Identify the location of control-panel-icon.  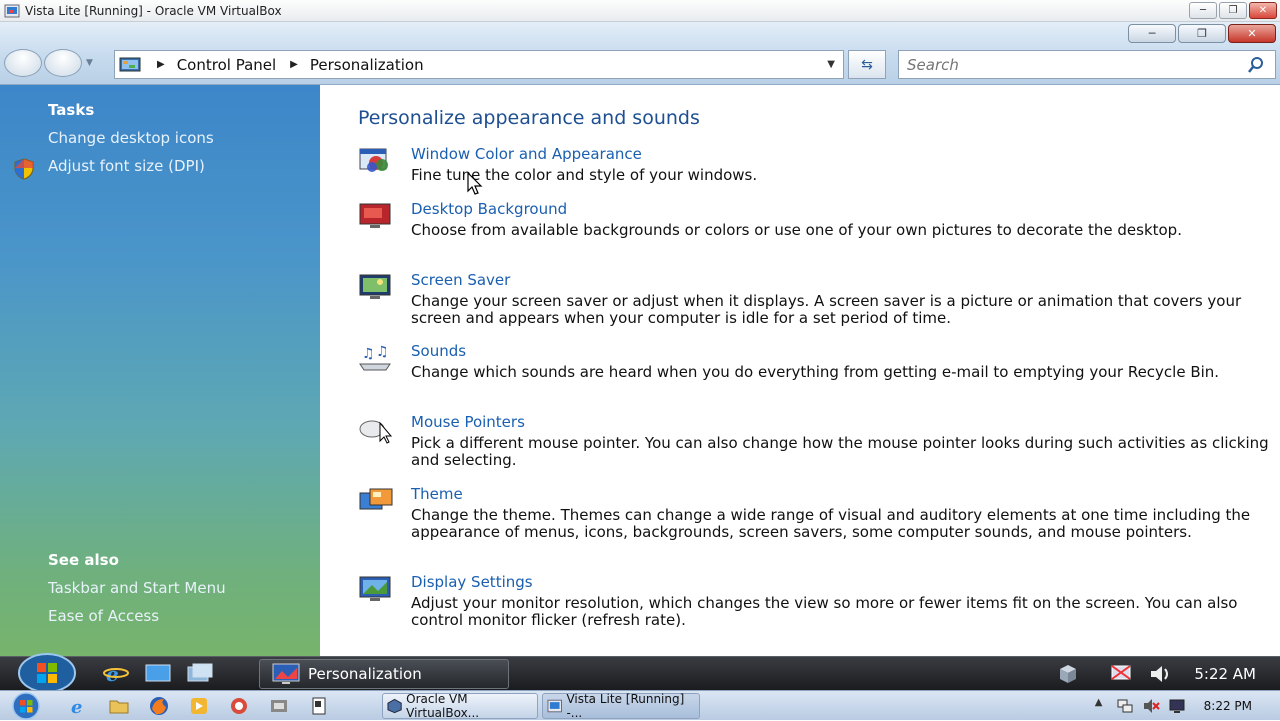
(130, 64).